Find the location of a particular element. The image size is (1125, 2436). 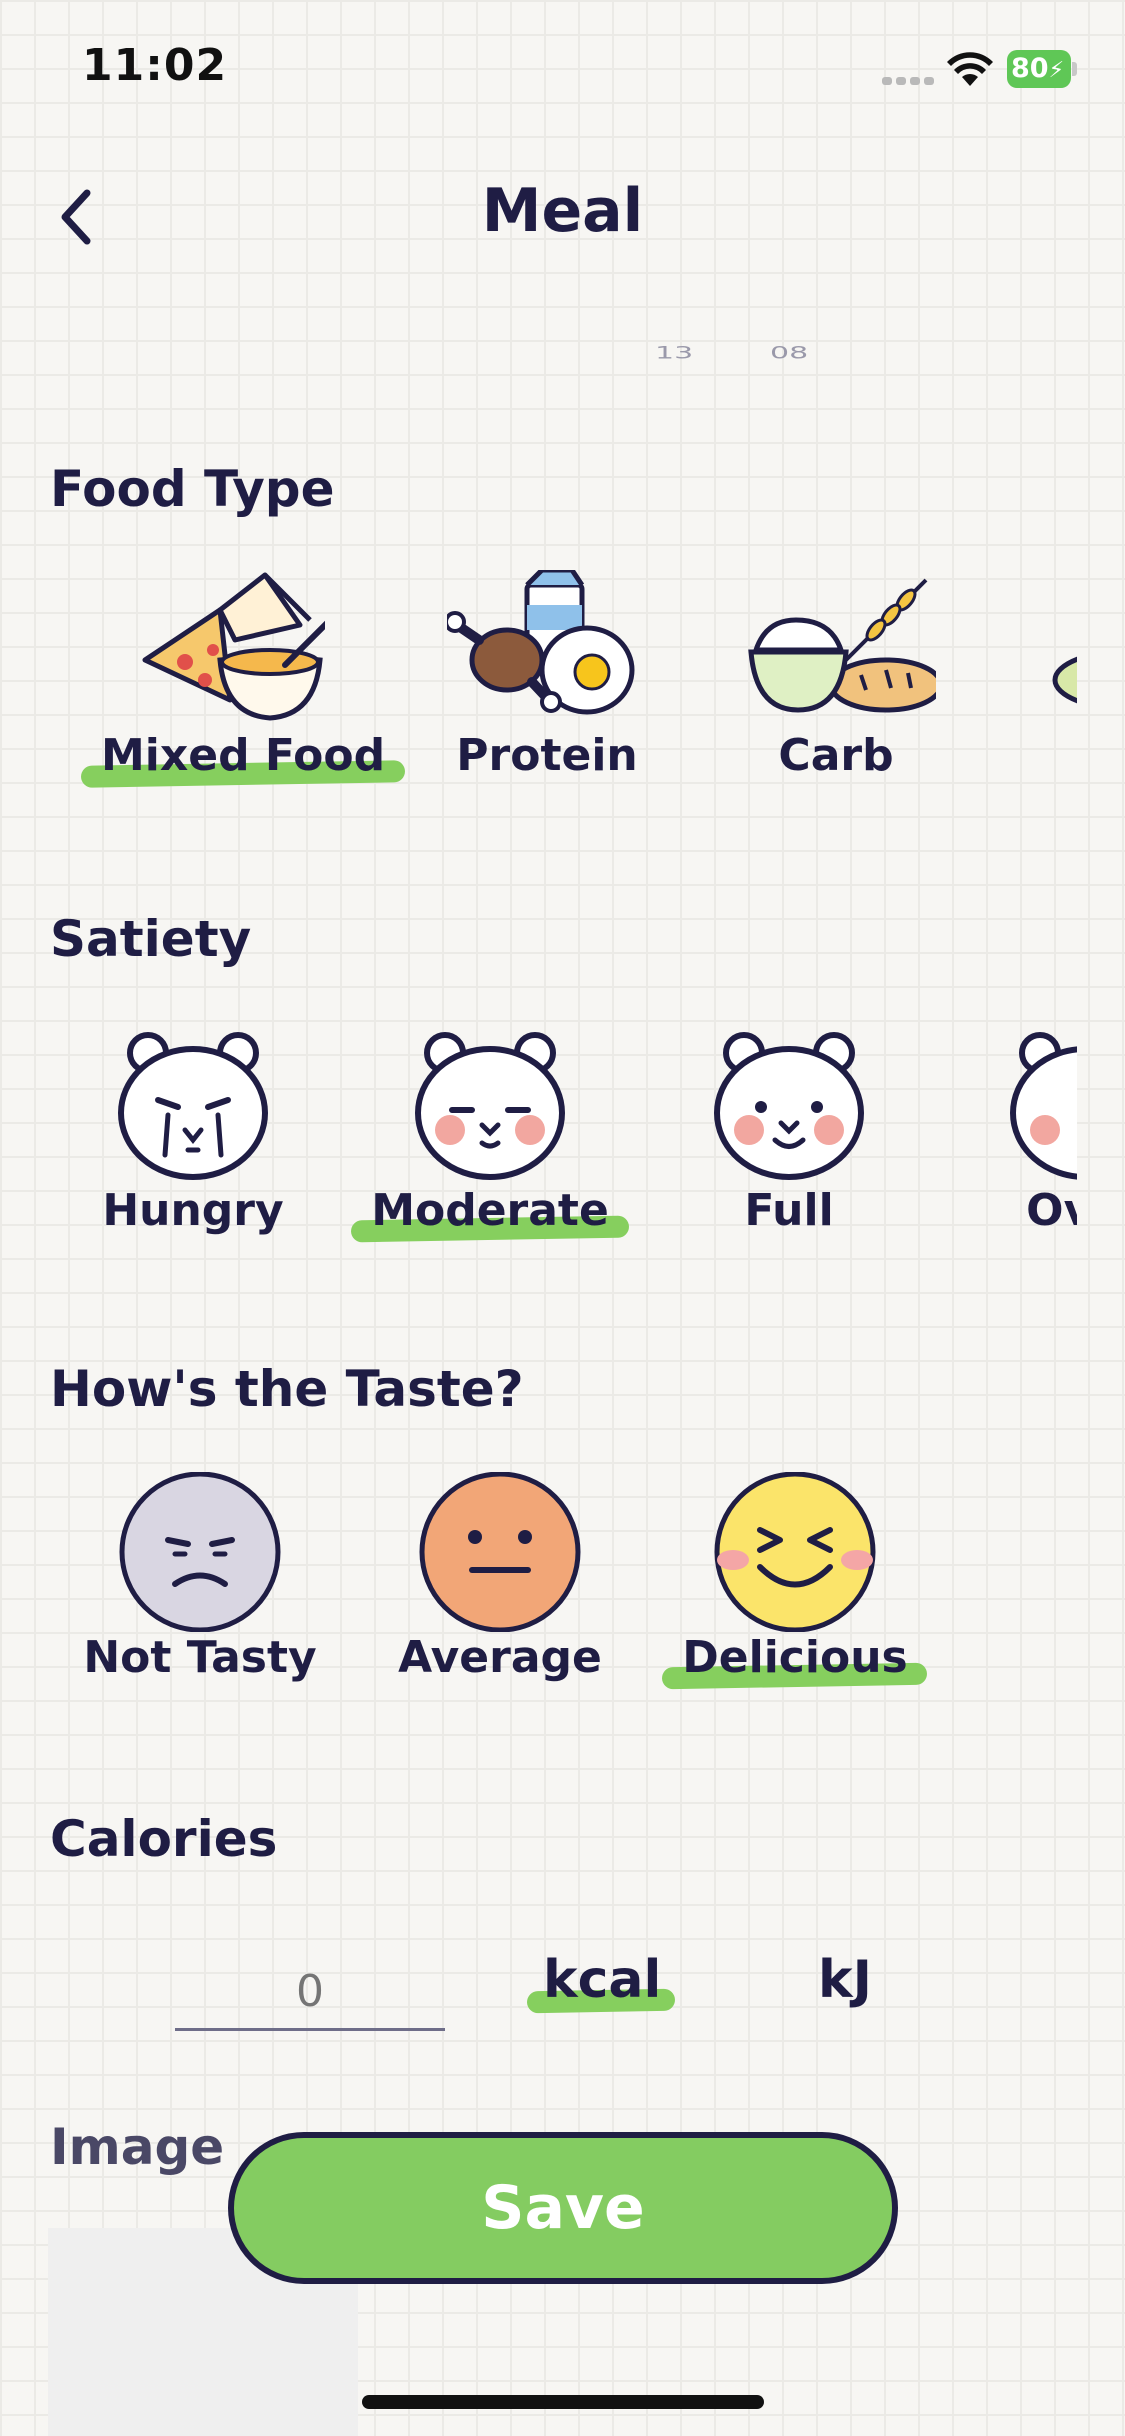

satiety-option-label: Hungry is located at coordinates (193, 1210).